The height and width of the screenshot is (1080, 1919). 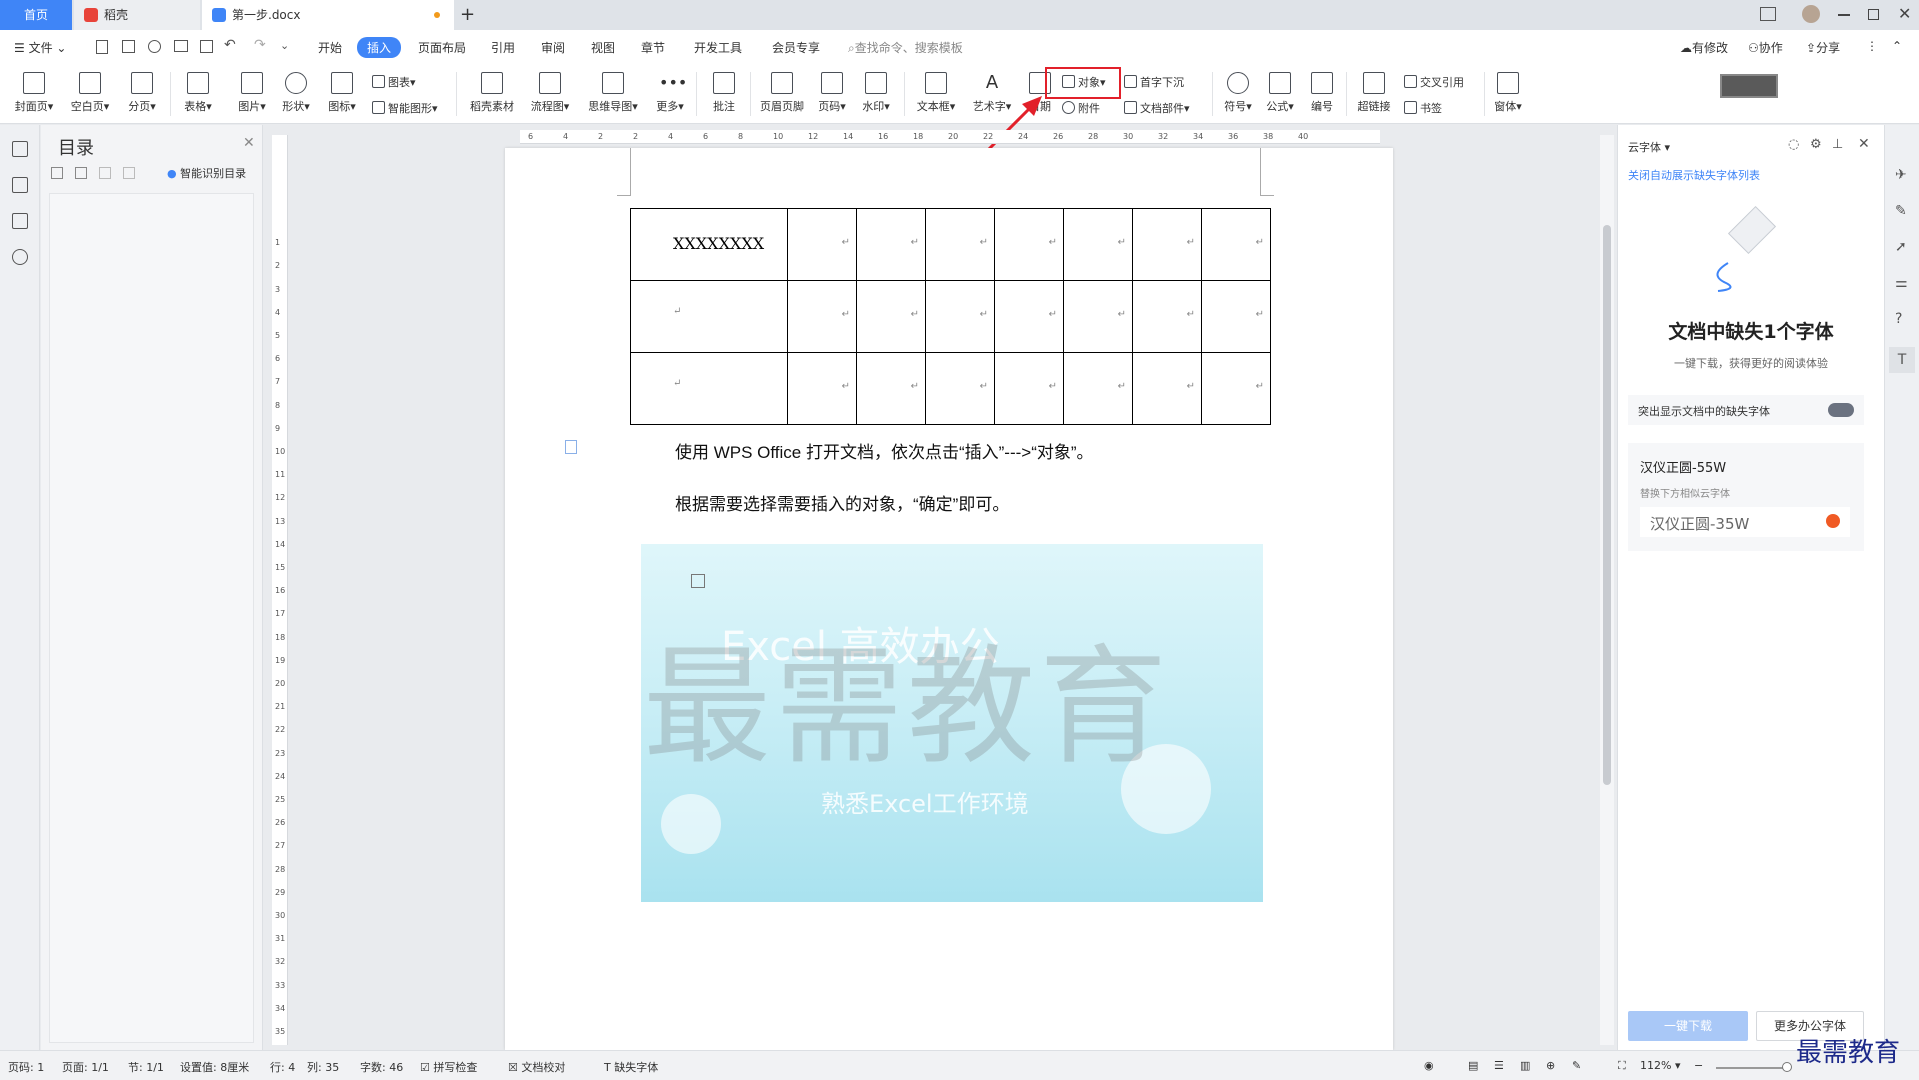 I want to click on outline-view-icon: ☰, so click(x=1499, y=1065).